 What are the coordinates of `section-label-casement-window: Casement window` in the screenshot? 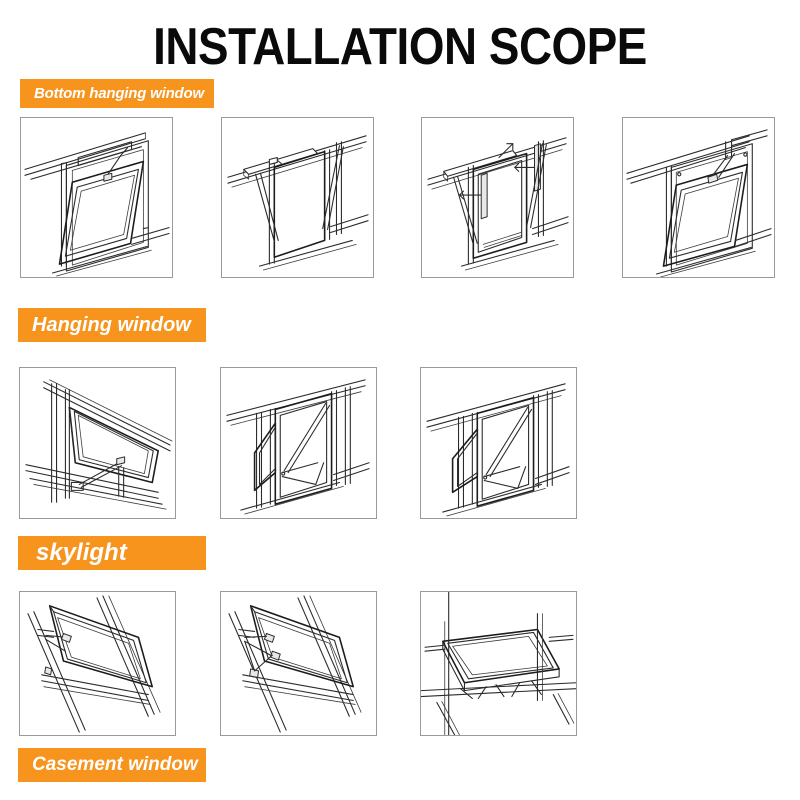 It's located at (112, 765).